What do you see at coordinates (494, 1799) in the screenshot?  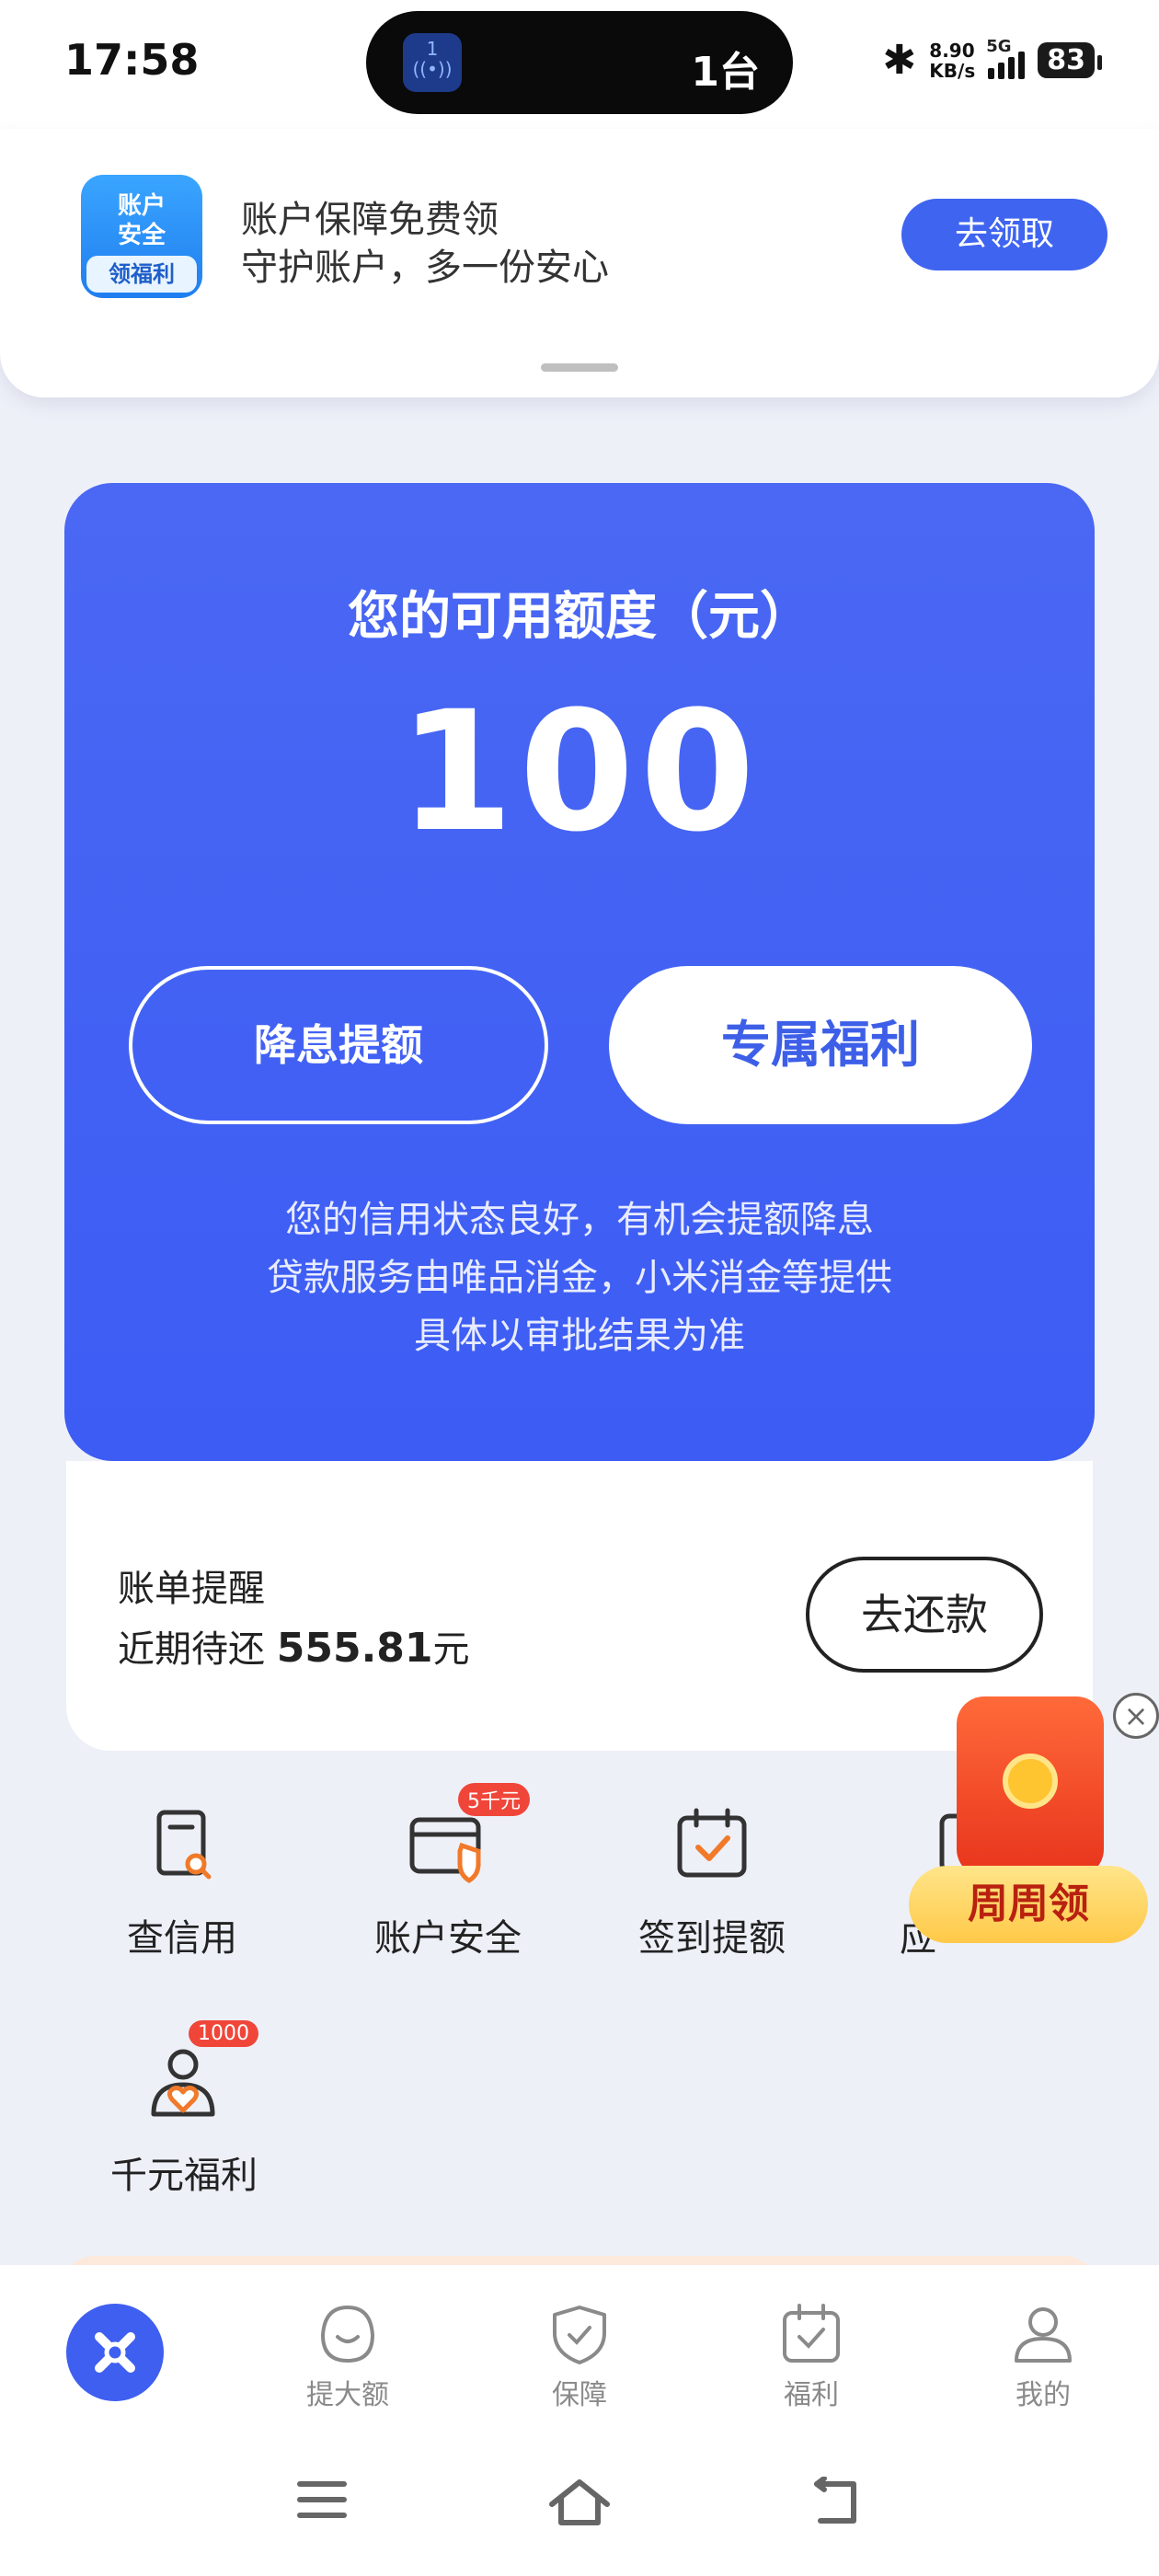 I see `quick-item-badge: 5千元` at bounding box center [494, 1799].